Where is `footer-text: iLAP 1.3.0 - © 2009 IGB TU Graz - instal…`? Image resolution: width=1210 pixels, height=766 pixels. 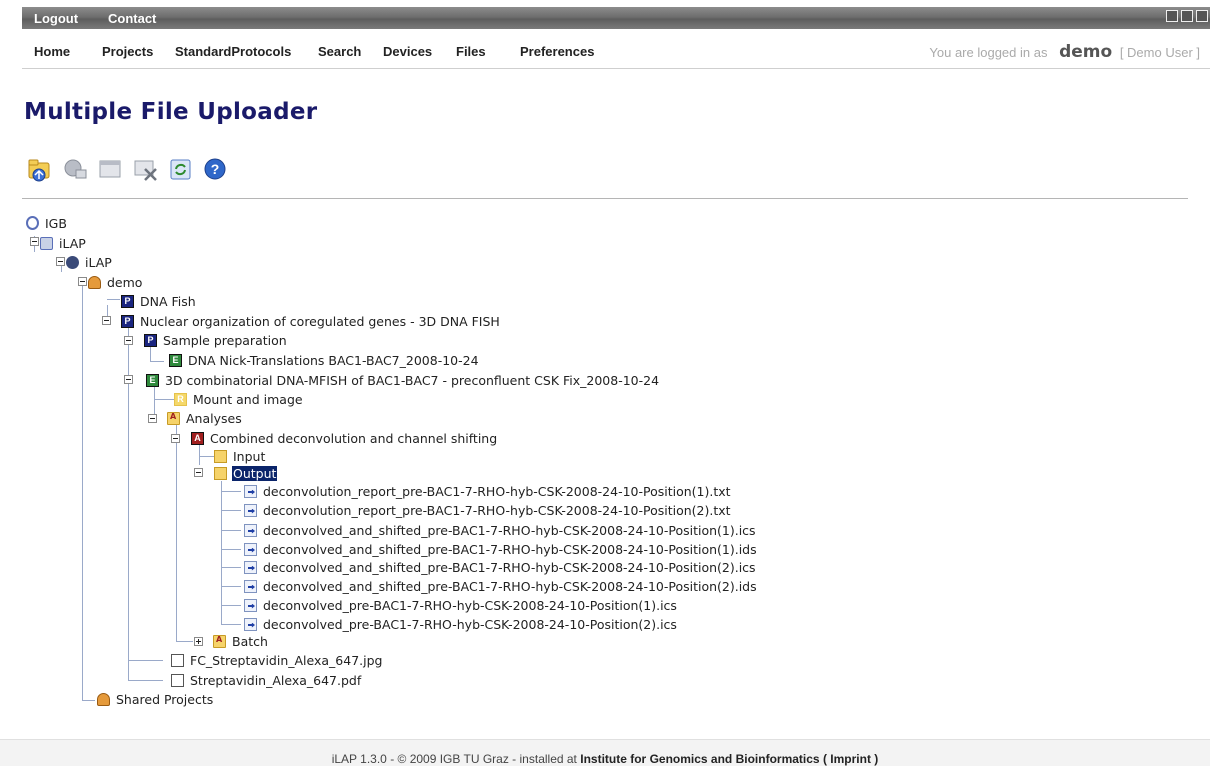
footer-text: iLAP 1.3.0 - © 2009 IGB TU Graz - instal… is located at coordinates (605, 756).